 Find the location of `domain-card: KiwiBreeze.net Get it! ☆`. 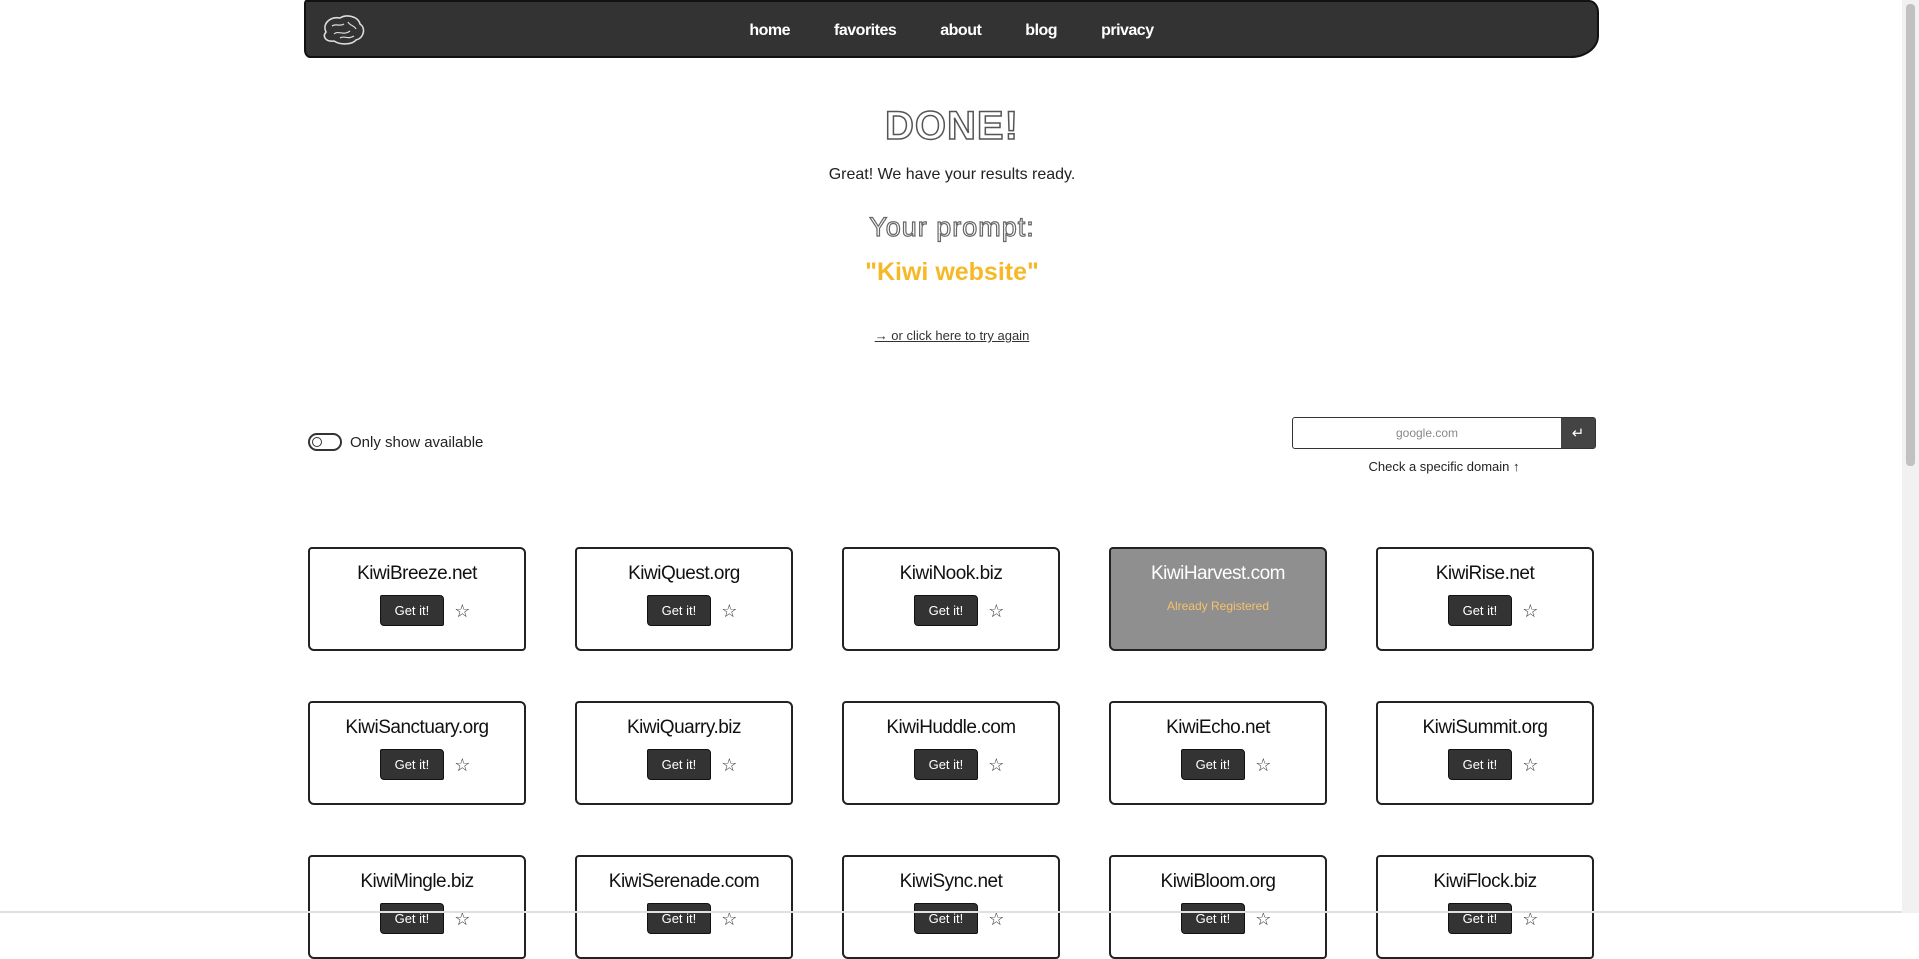

domain-card: KiwiBreeze.net Get it! ☆ is located at coordinates (417, 599).